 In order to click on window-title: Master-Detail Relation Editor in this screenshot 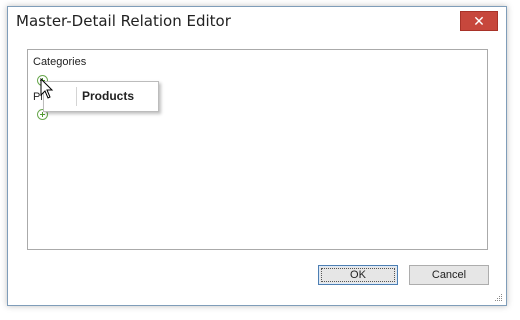, I will do `click(123, 21)`.